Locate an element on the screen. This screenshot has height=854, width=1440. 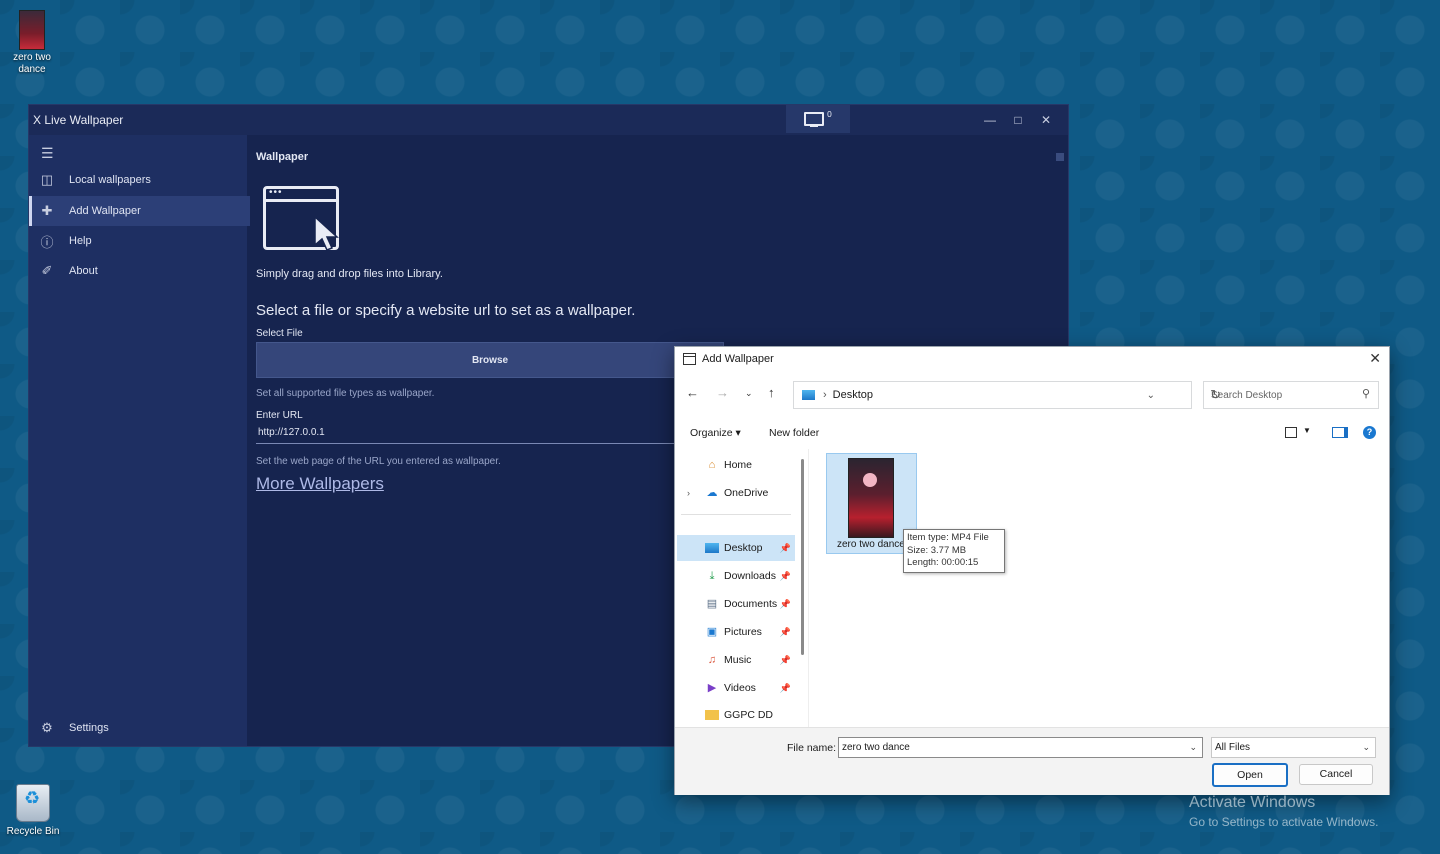
tree-item-documents: ▤ Documents 📌 is located at coordinates (736, 604).